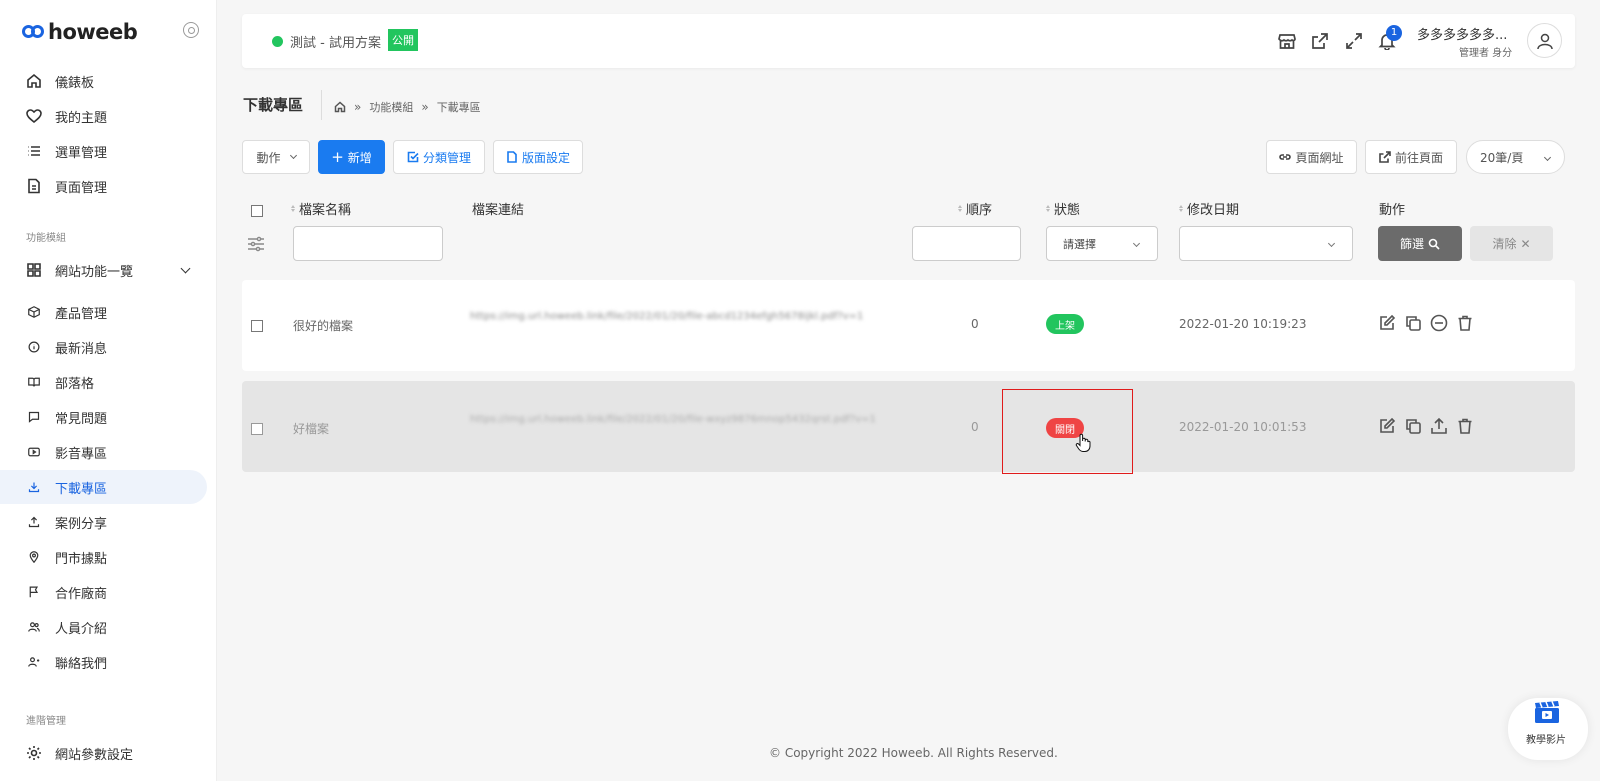  Describe the element at coordinates (340, 107) in the screenshot. I see `home-icon` at that location.